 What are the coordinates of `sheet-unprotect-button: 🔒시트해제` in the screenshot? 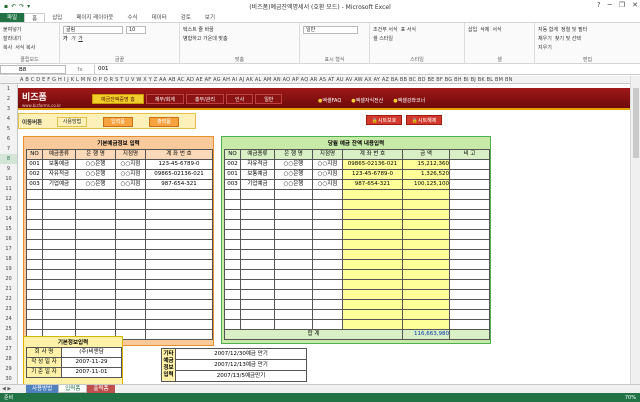 It's located at (424, 120).